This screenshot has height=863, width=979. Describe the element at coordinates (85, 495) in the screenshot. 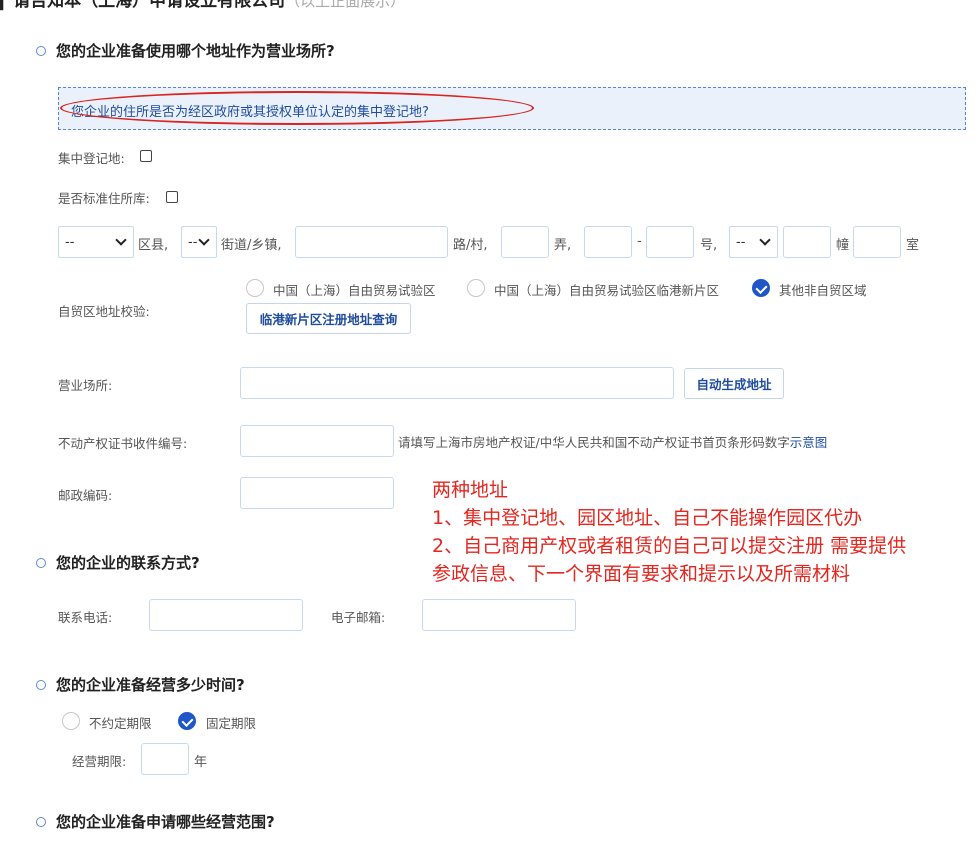

I see `postcode-label: 邮政编码:` at that location.